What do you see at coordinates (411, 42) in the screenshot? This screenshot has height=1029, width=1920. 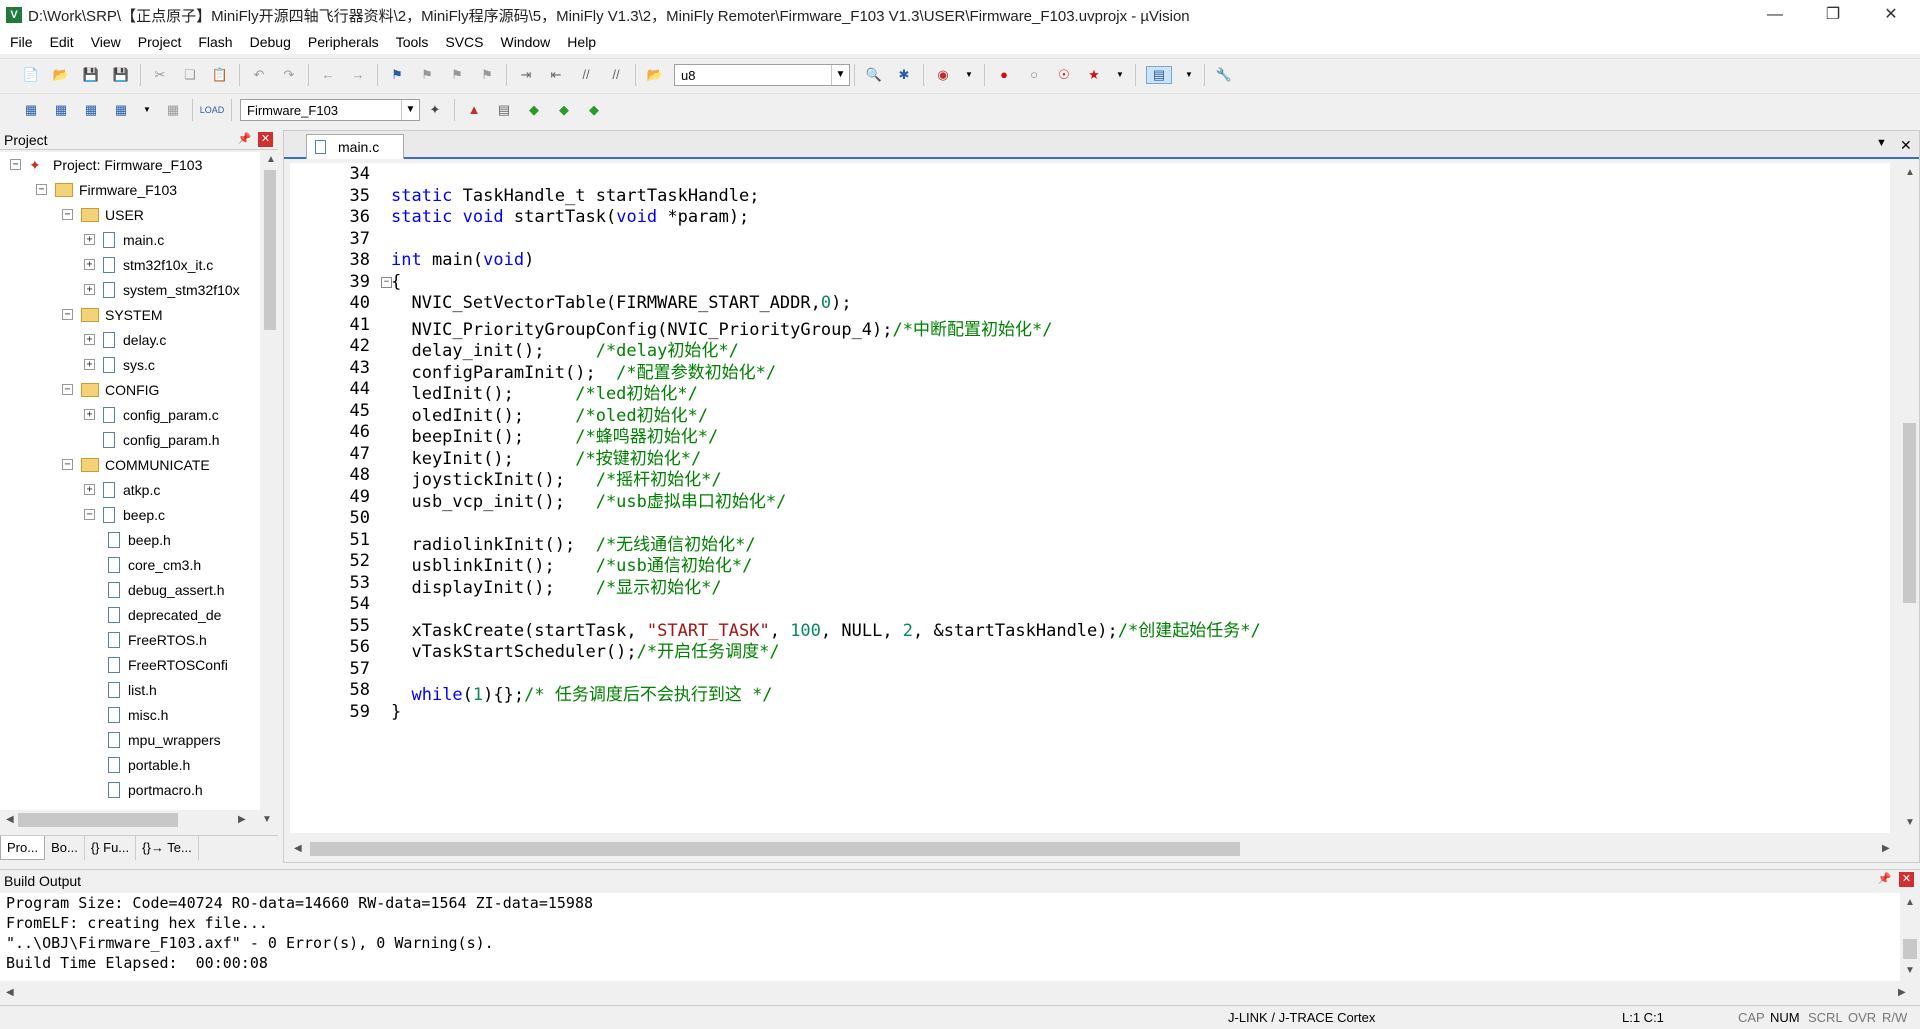 I see `menu-tools: Tools` at bounding box center [411, 42].